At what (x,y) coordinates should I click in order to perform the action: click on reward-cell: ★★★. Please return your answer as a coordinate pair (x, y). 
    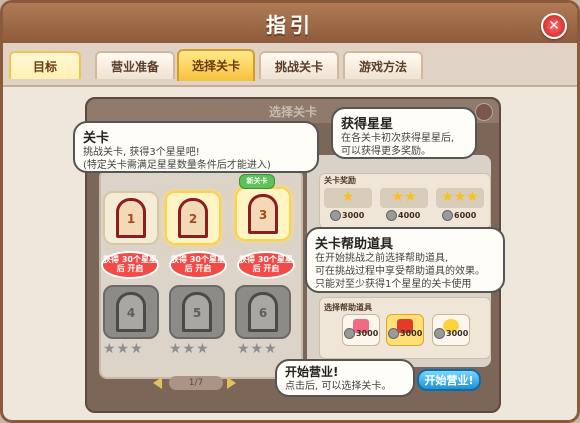
    Looking at the image, I should click on (460, 198).